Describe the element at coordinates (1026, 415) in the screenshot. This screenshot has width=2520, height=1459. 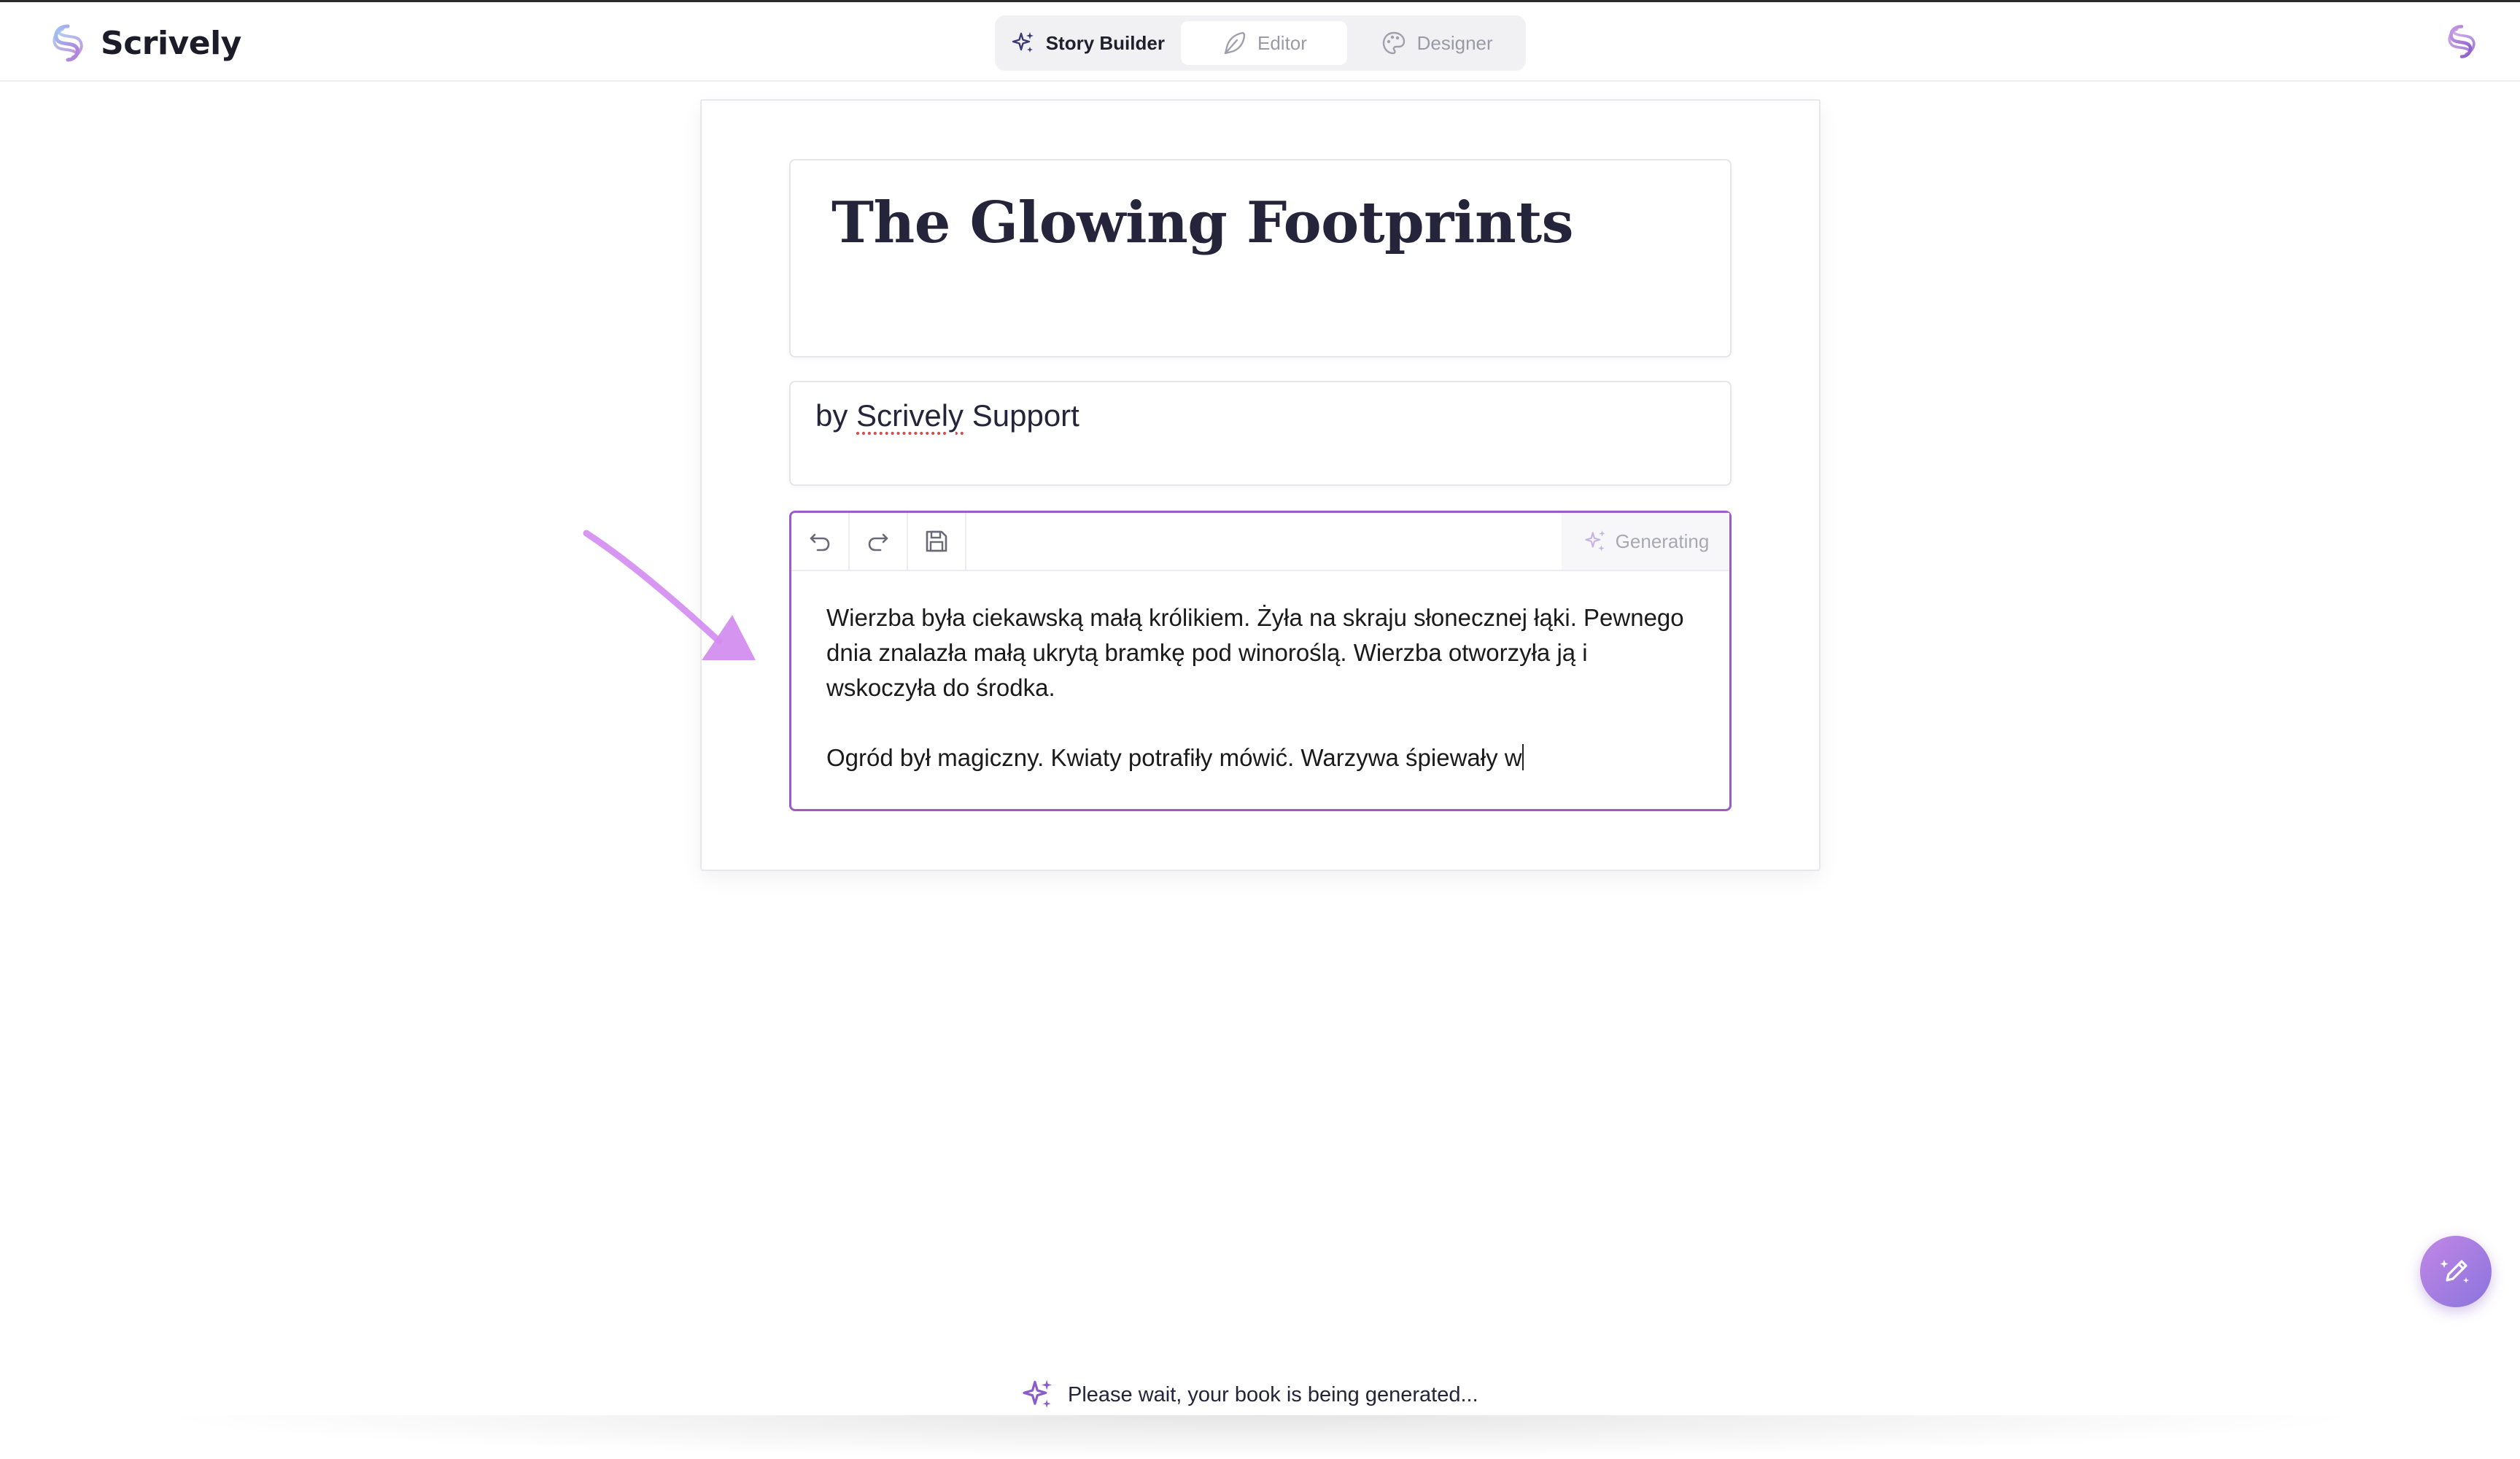
I see `author-suffix: Support` at that location.